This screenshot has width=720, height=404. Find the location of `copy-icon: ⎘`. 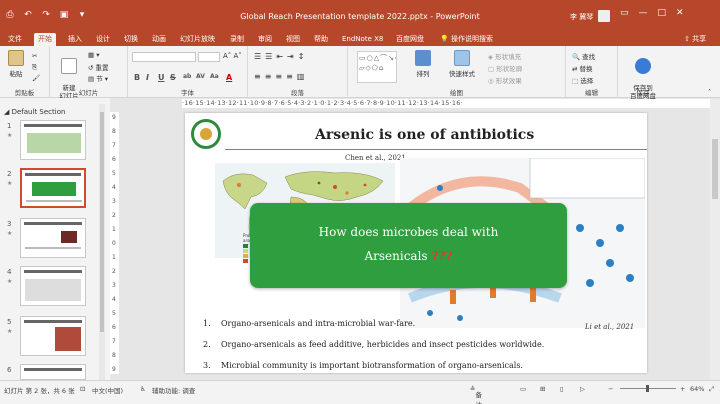

copy-icon: ⎘ is located at coordinates (34, 67).